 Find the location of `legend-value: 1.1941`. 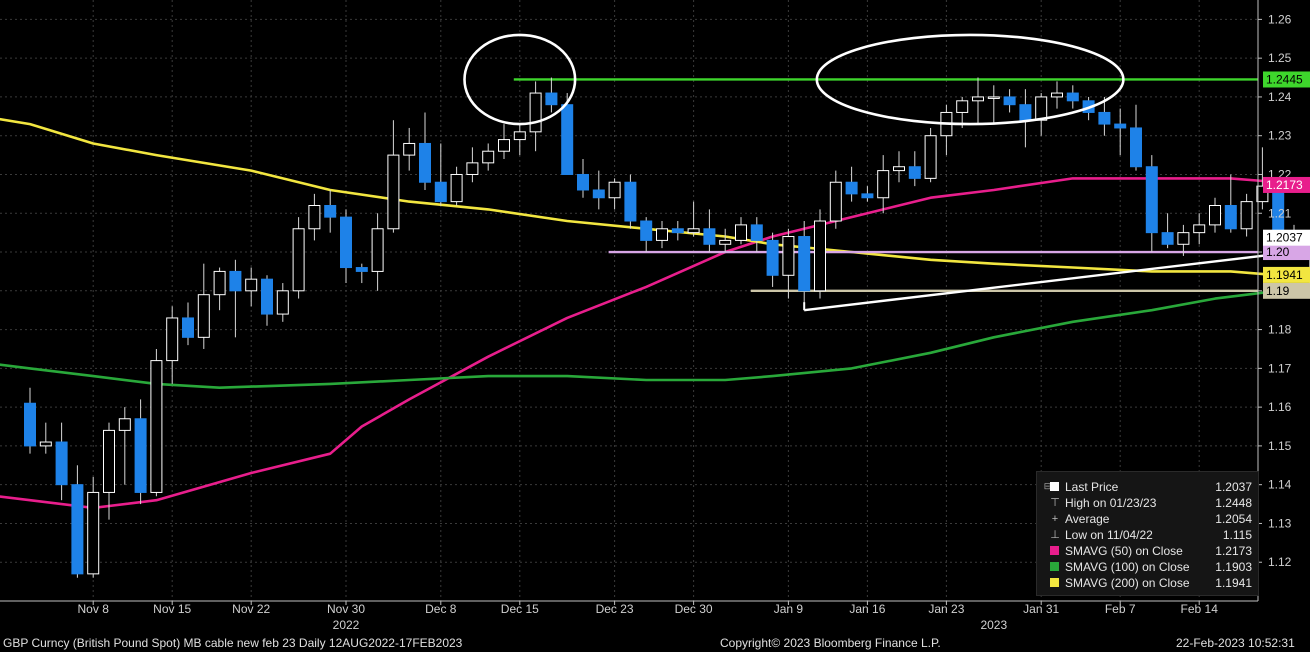

legend-value: 1.1941 is located at coordinates (1233, 583).